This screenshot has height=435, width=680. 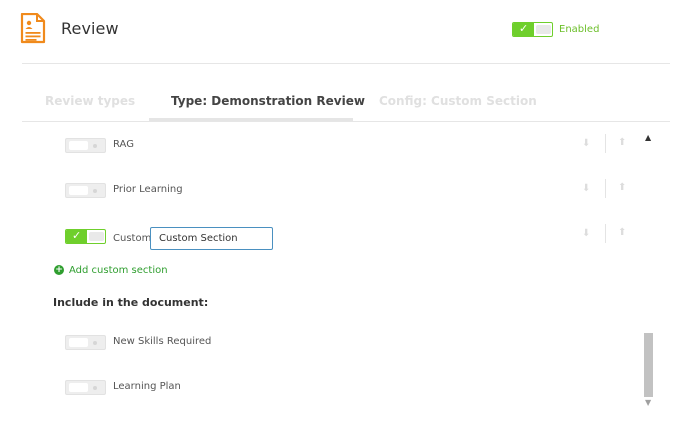 I want to click on scroll-down-arrow-icon: ▼, so click(x=648, y=402).